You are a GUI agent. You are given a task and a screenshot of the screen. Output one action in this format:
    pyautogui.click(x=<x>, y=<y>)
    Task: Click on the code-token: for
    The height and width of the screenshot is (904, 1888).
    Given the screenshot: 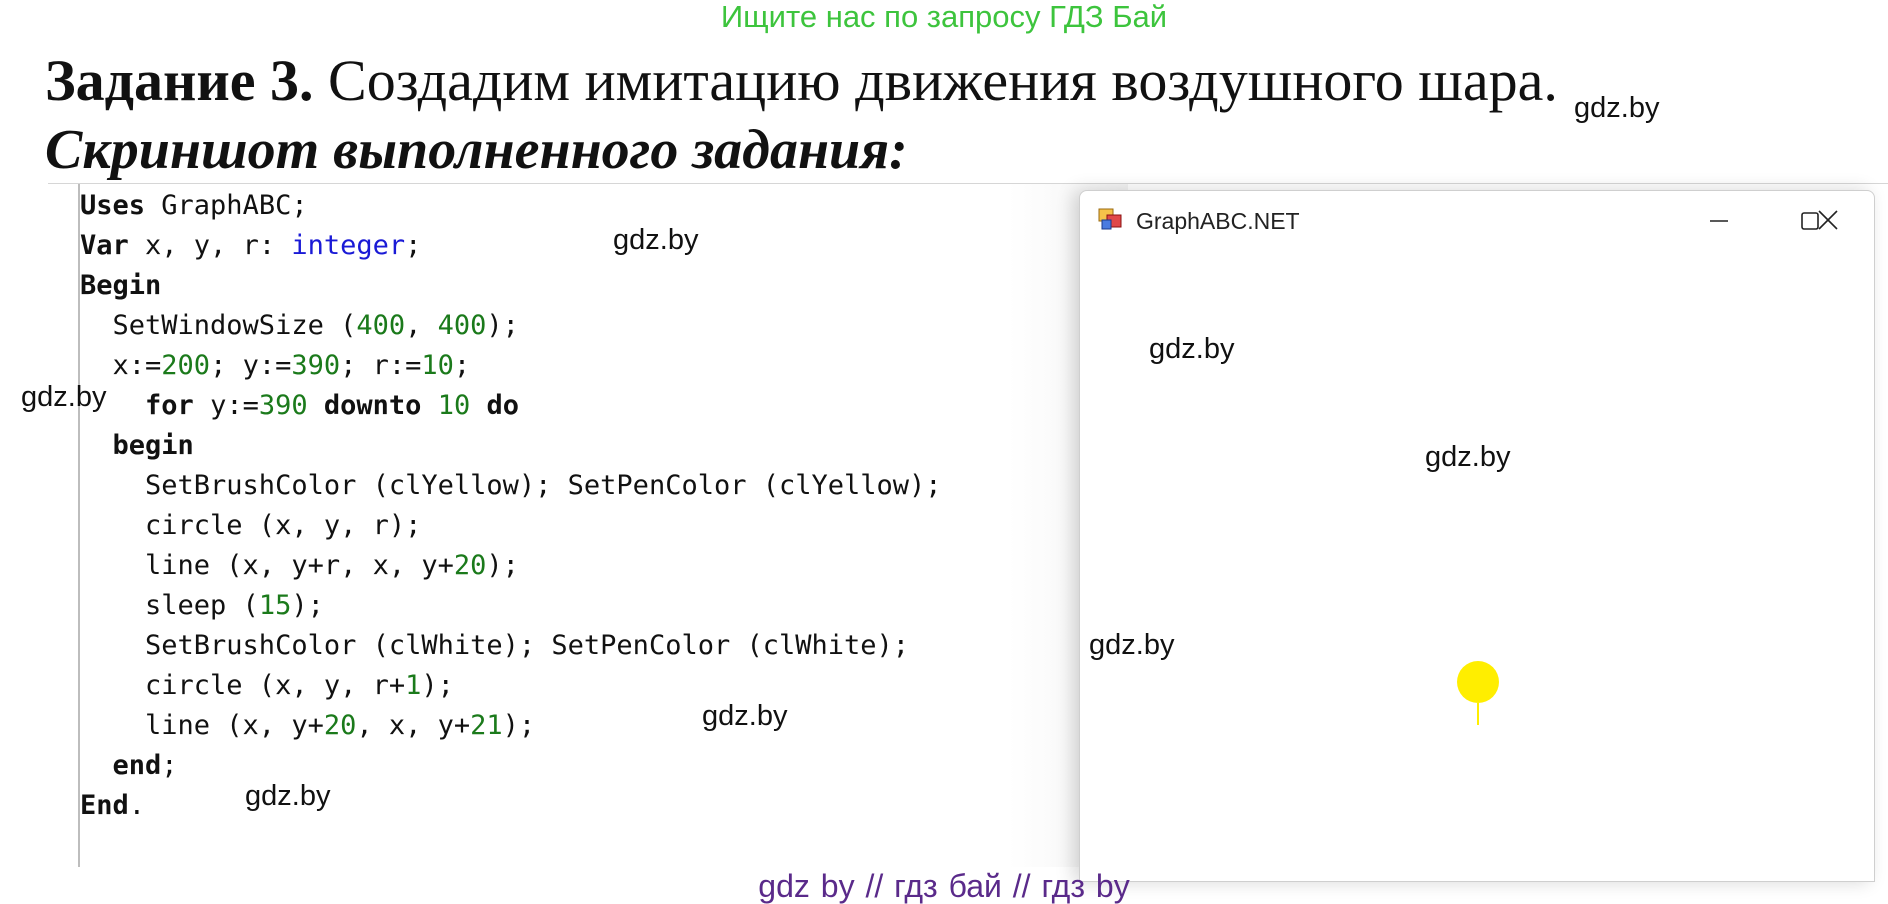 What is the action you would take?
    pyautogui.click(x=169, y=405)
    